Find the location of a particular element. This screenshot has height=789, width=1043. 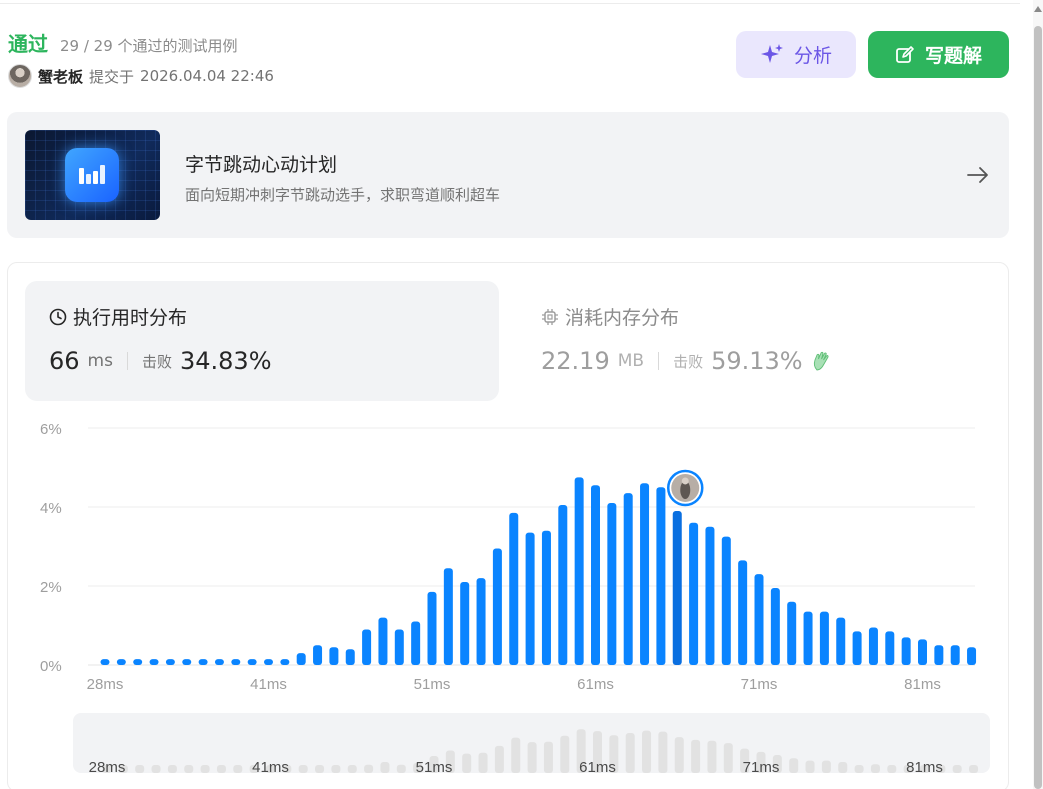

scrollbar-thumb is located at coordinates (1038, 407).